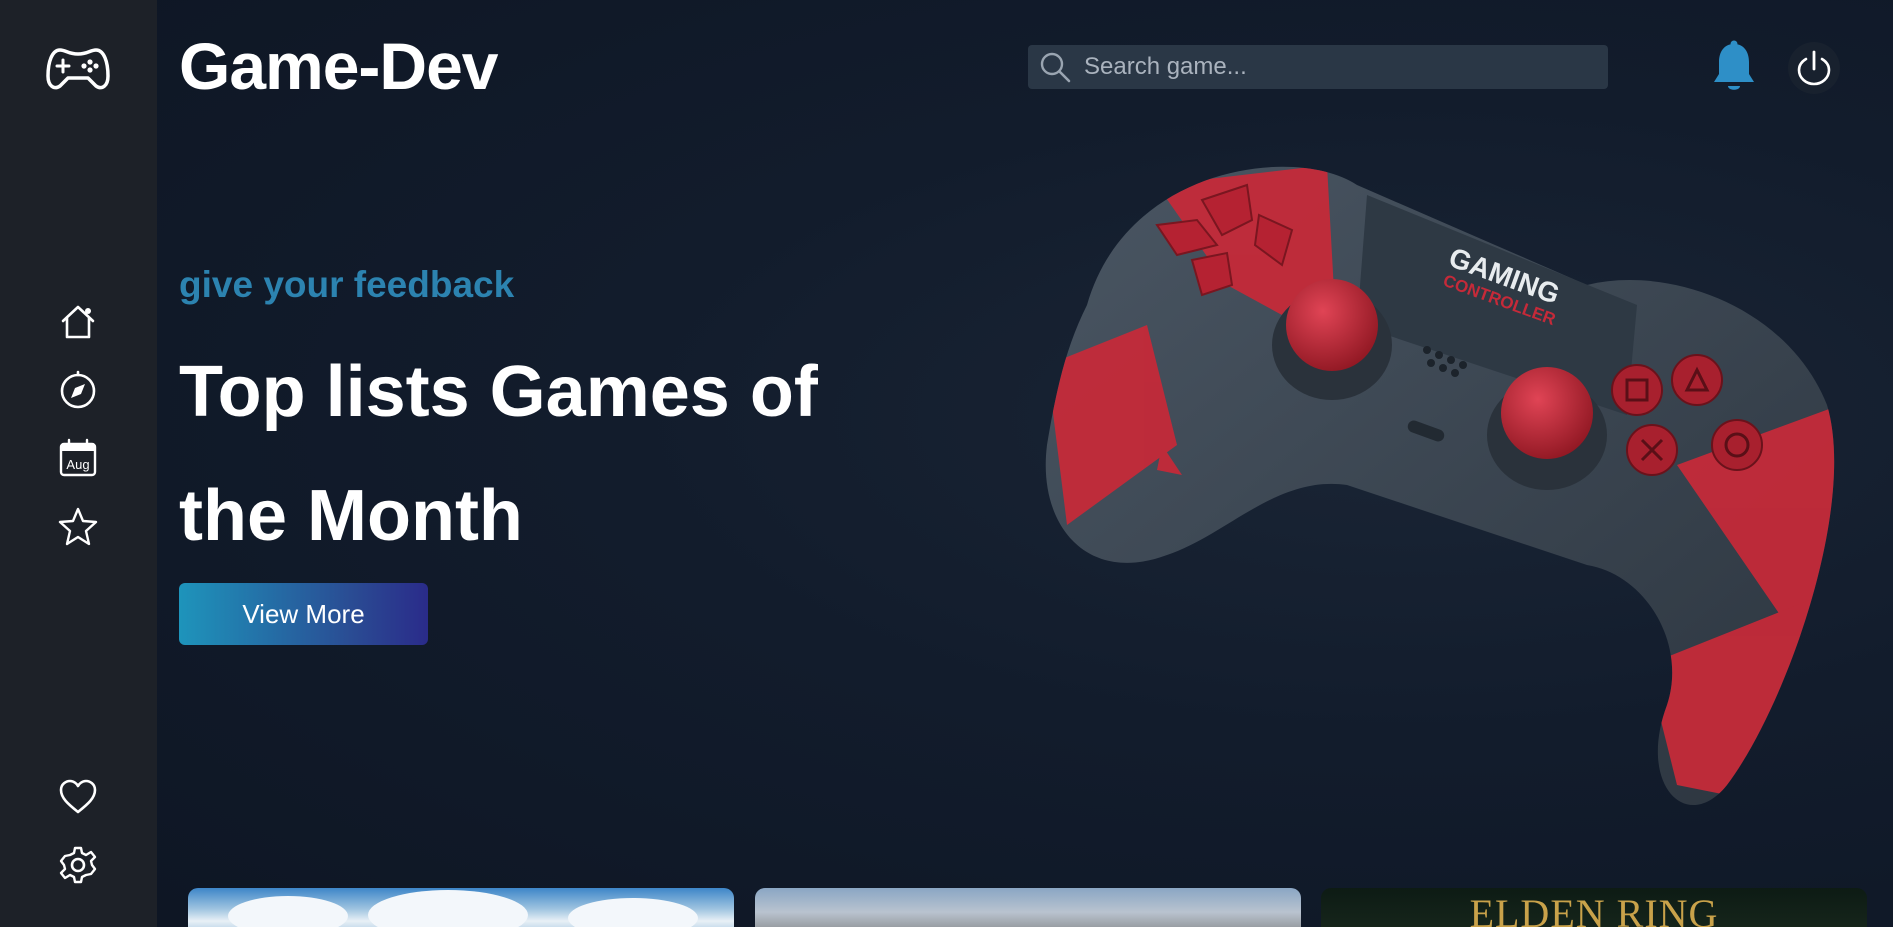 The height and width of the screenshot is (927, 1893). I want to click on home-icon, so click(78, 322).